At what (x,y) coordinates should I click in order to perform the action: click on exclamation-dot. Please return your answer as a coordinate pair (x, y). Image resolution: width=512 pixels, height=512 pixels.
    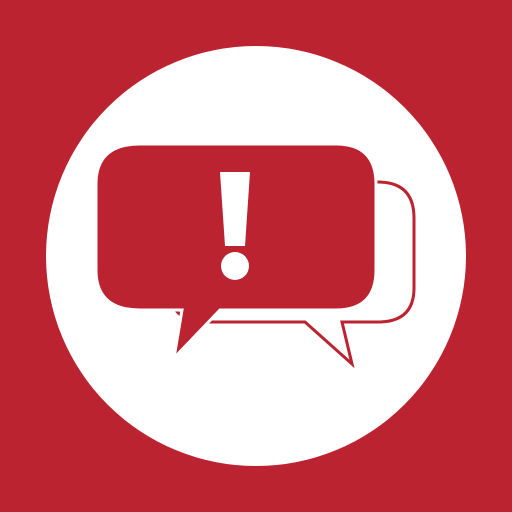
    Looking at the image, I should click on (235, 266).